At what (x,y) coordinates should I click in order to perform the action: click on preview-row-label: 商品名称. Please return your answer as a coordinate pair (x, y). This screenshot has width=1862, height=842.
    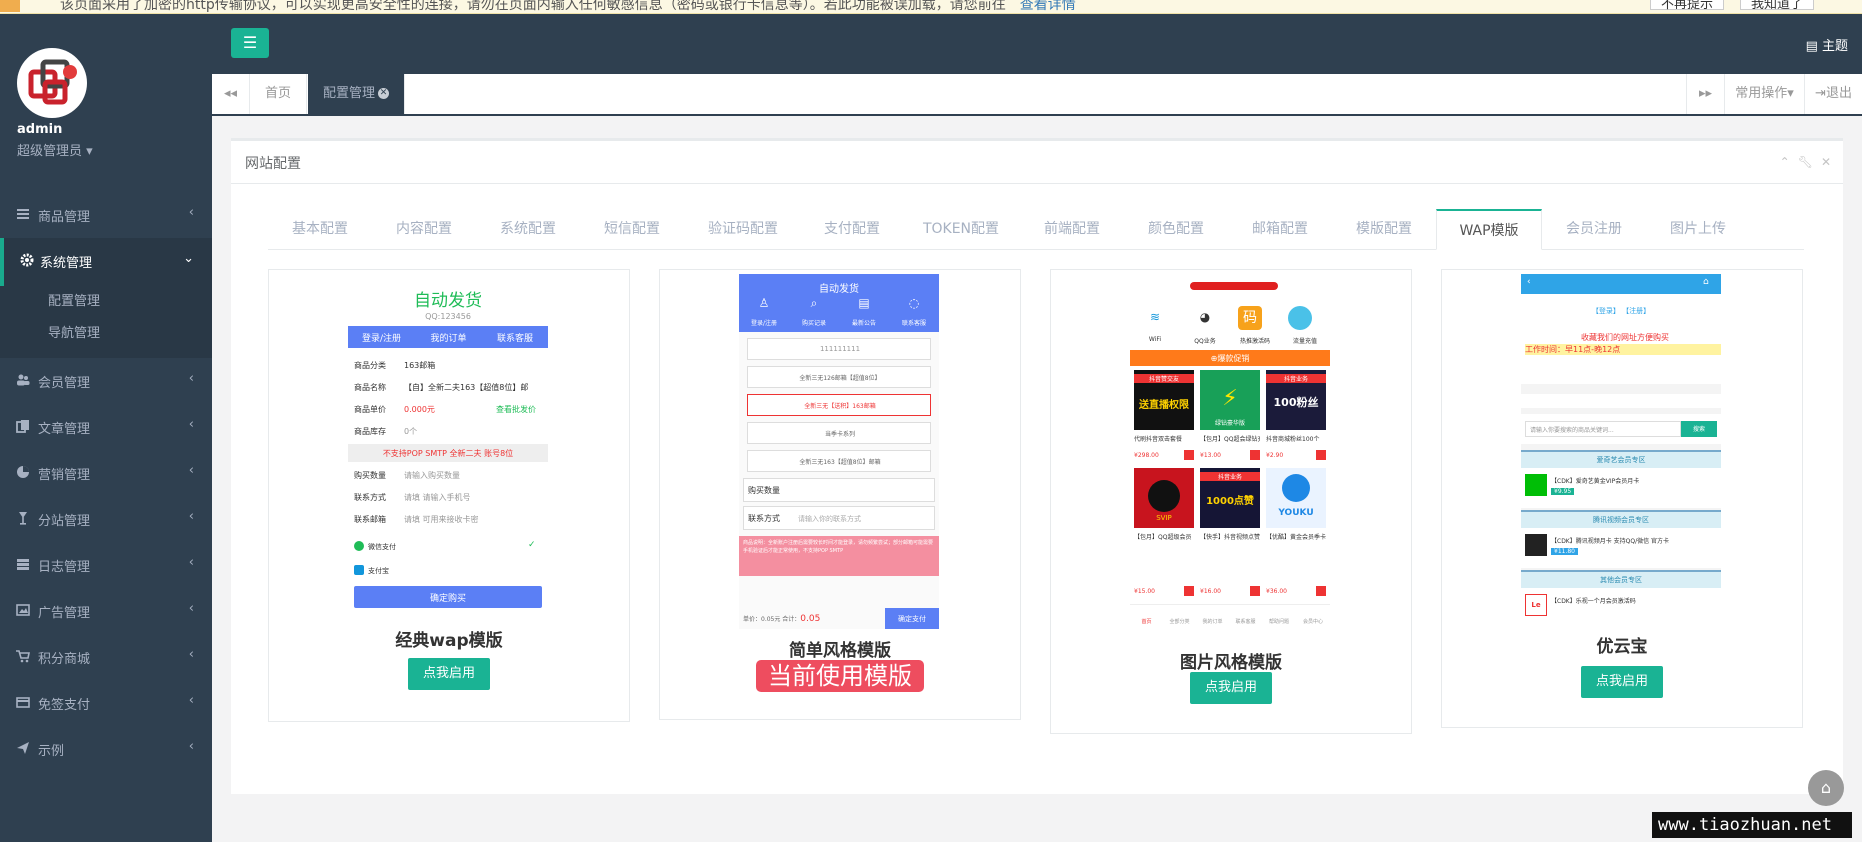
    Looking at the image, I should click on (370, 387).